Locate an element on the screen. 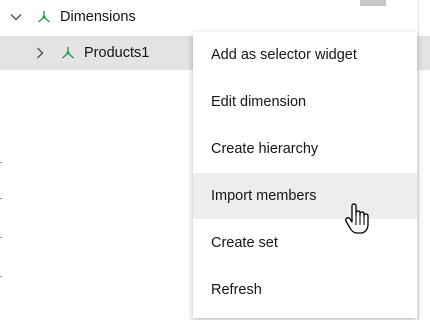 The image size is (430, 320). tree-item-label: Products1 is located at coordinates (117, 53).